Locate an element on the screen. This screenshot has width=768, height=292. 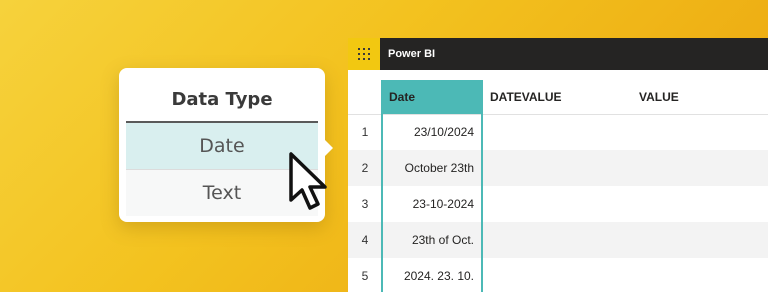
waffle-icon is located at coordinates (364, 54).